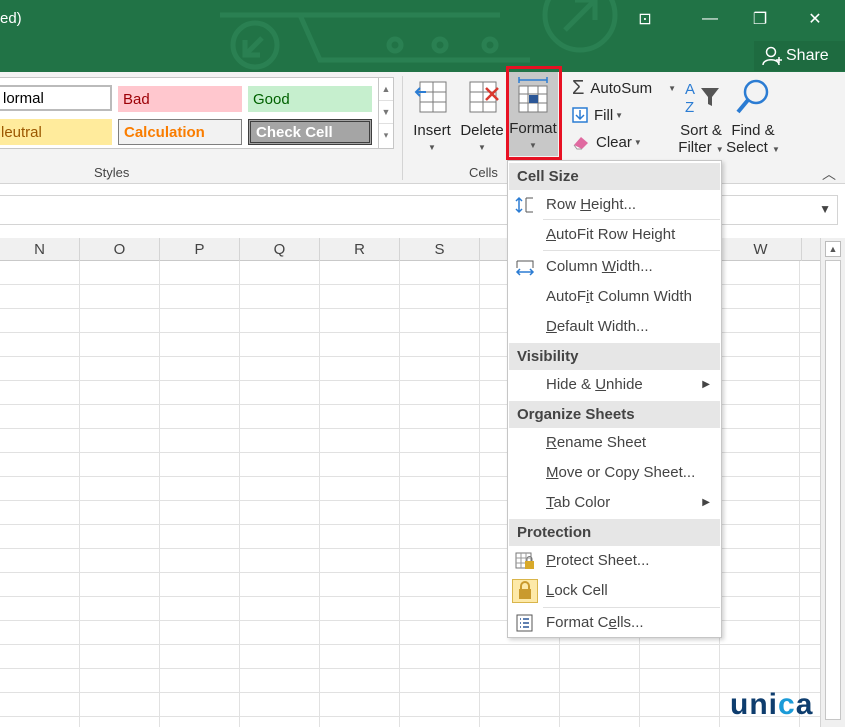  I want to click on style-bad: Bad, so click(180, 99).